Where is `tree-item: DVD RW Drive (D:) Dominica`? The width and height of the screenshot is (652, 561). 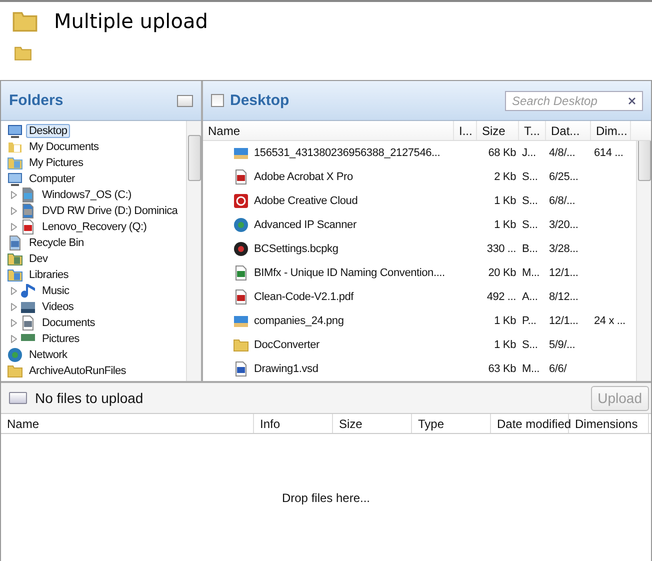
tree-item: DVD RW Drive (D:) Dominica is located at coordinates (110, 211).